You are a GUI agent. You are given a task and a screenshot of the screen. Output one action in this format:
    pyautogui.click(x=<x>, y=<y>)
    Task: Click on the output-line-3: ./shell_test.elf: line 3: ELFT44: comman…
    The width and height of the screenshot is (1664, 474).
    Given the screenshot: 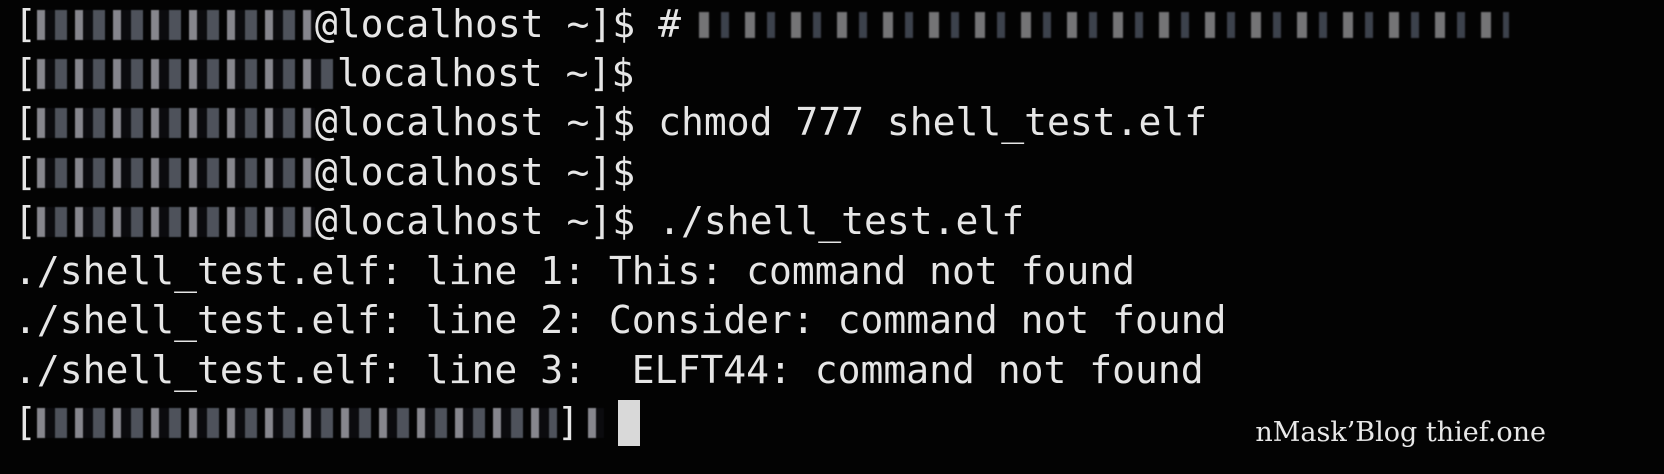 What is the action you would take?
    pyautogui.click(x=609, y=370)
    